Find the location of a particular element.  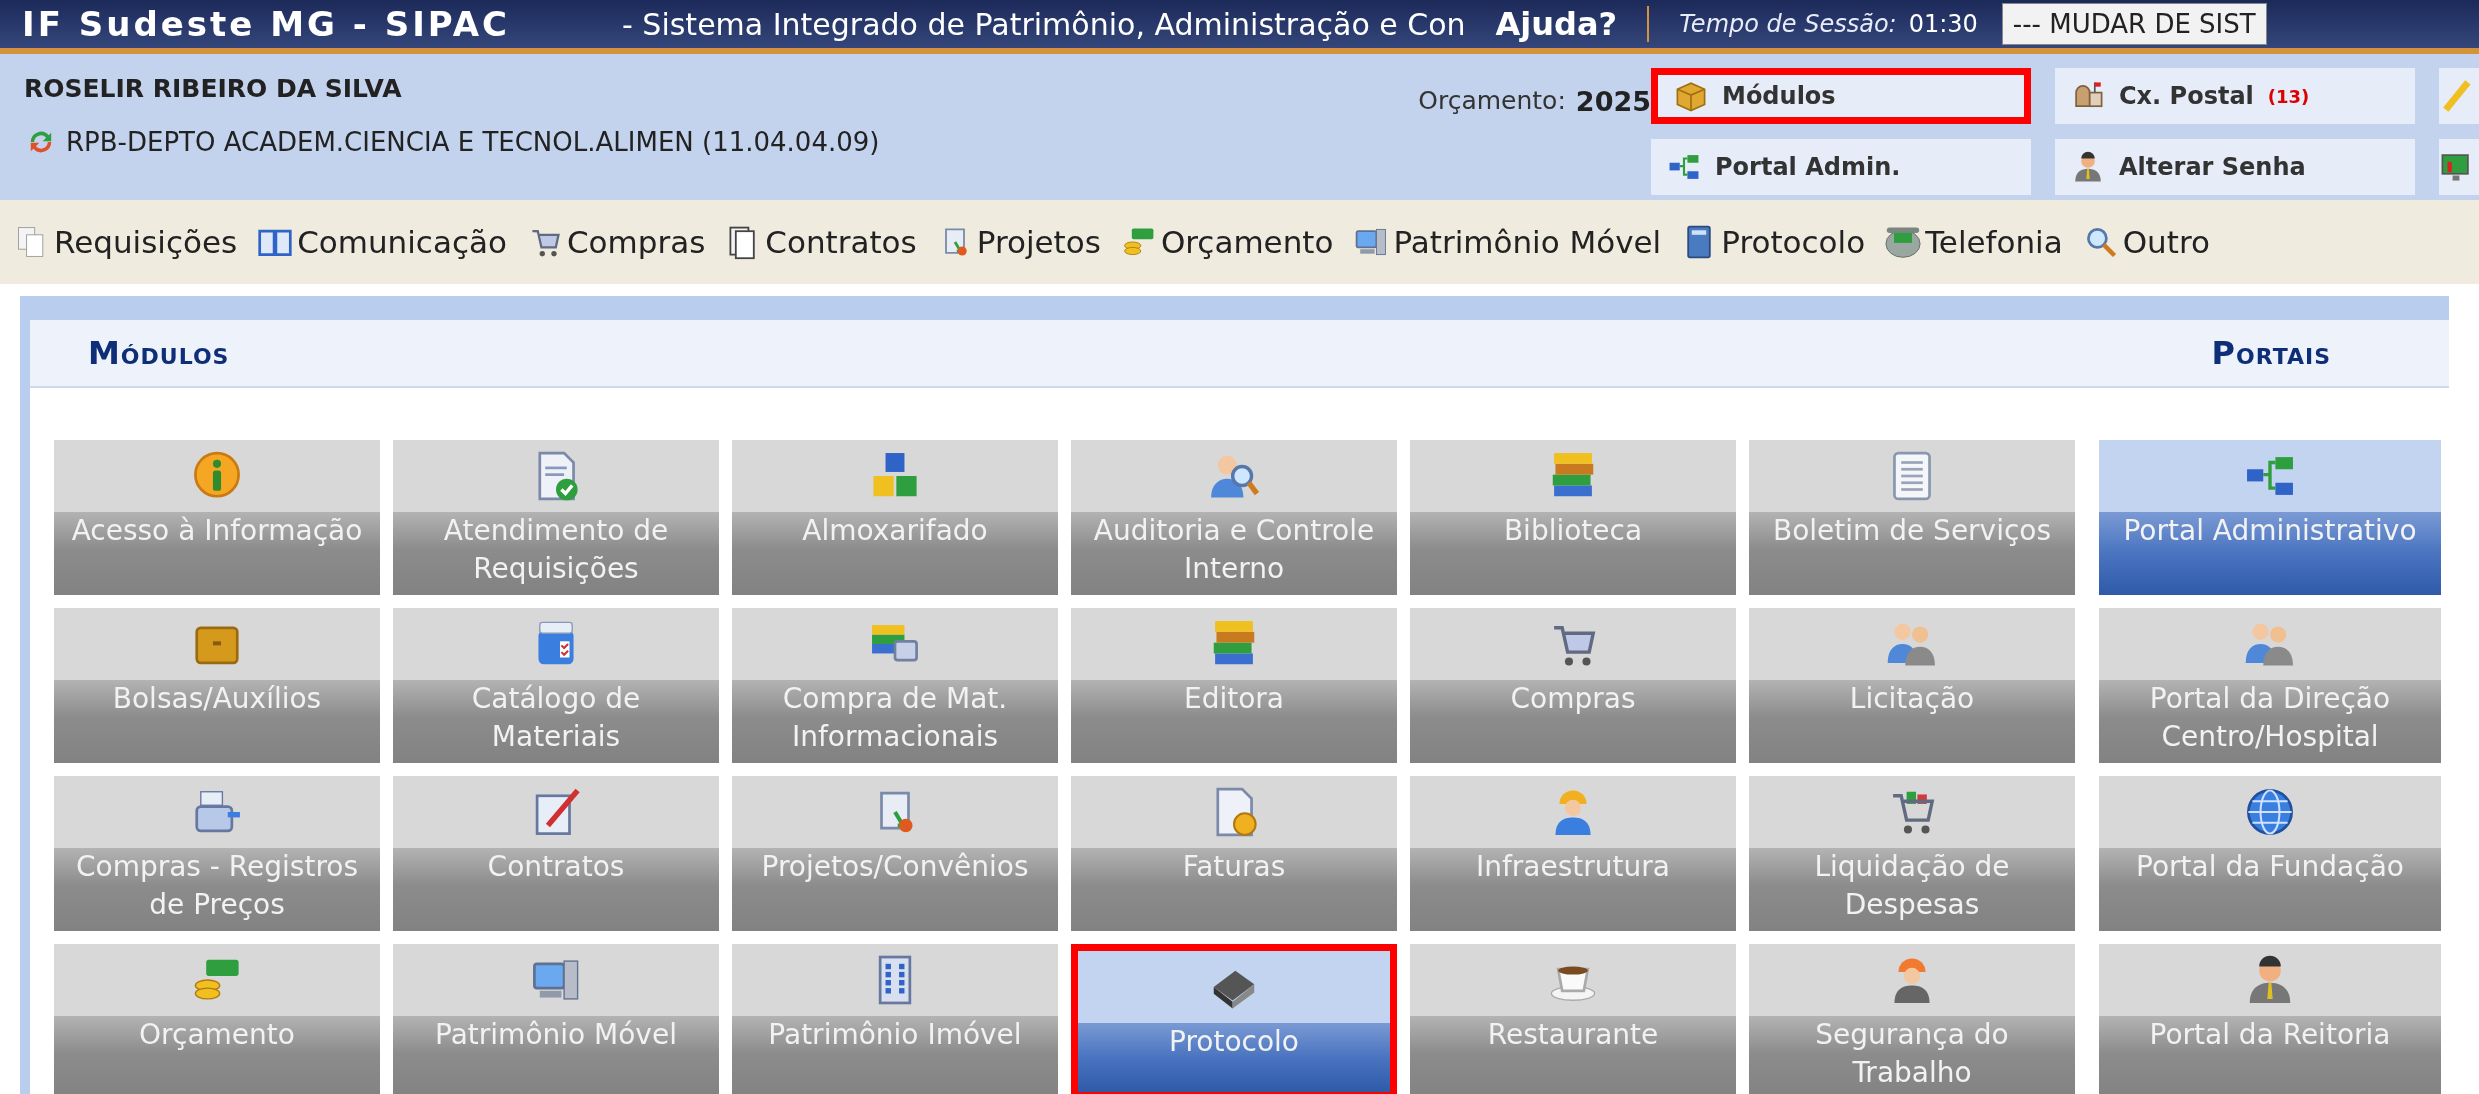

module-tile: Contratos is located at coordinates (556, 853).